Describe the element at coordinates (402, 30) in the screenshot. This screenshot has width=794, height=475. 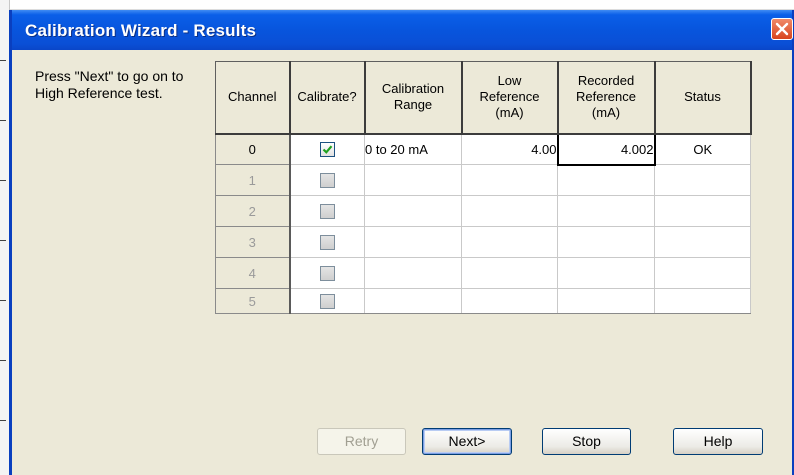
I see `title-bar: Calibration Wizard - Results` at that location.